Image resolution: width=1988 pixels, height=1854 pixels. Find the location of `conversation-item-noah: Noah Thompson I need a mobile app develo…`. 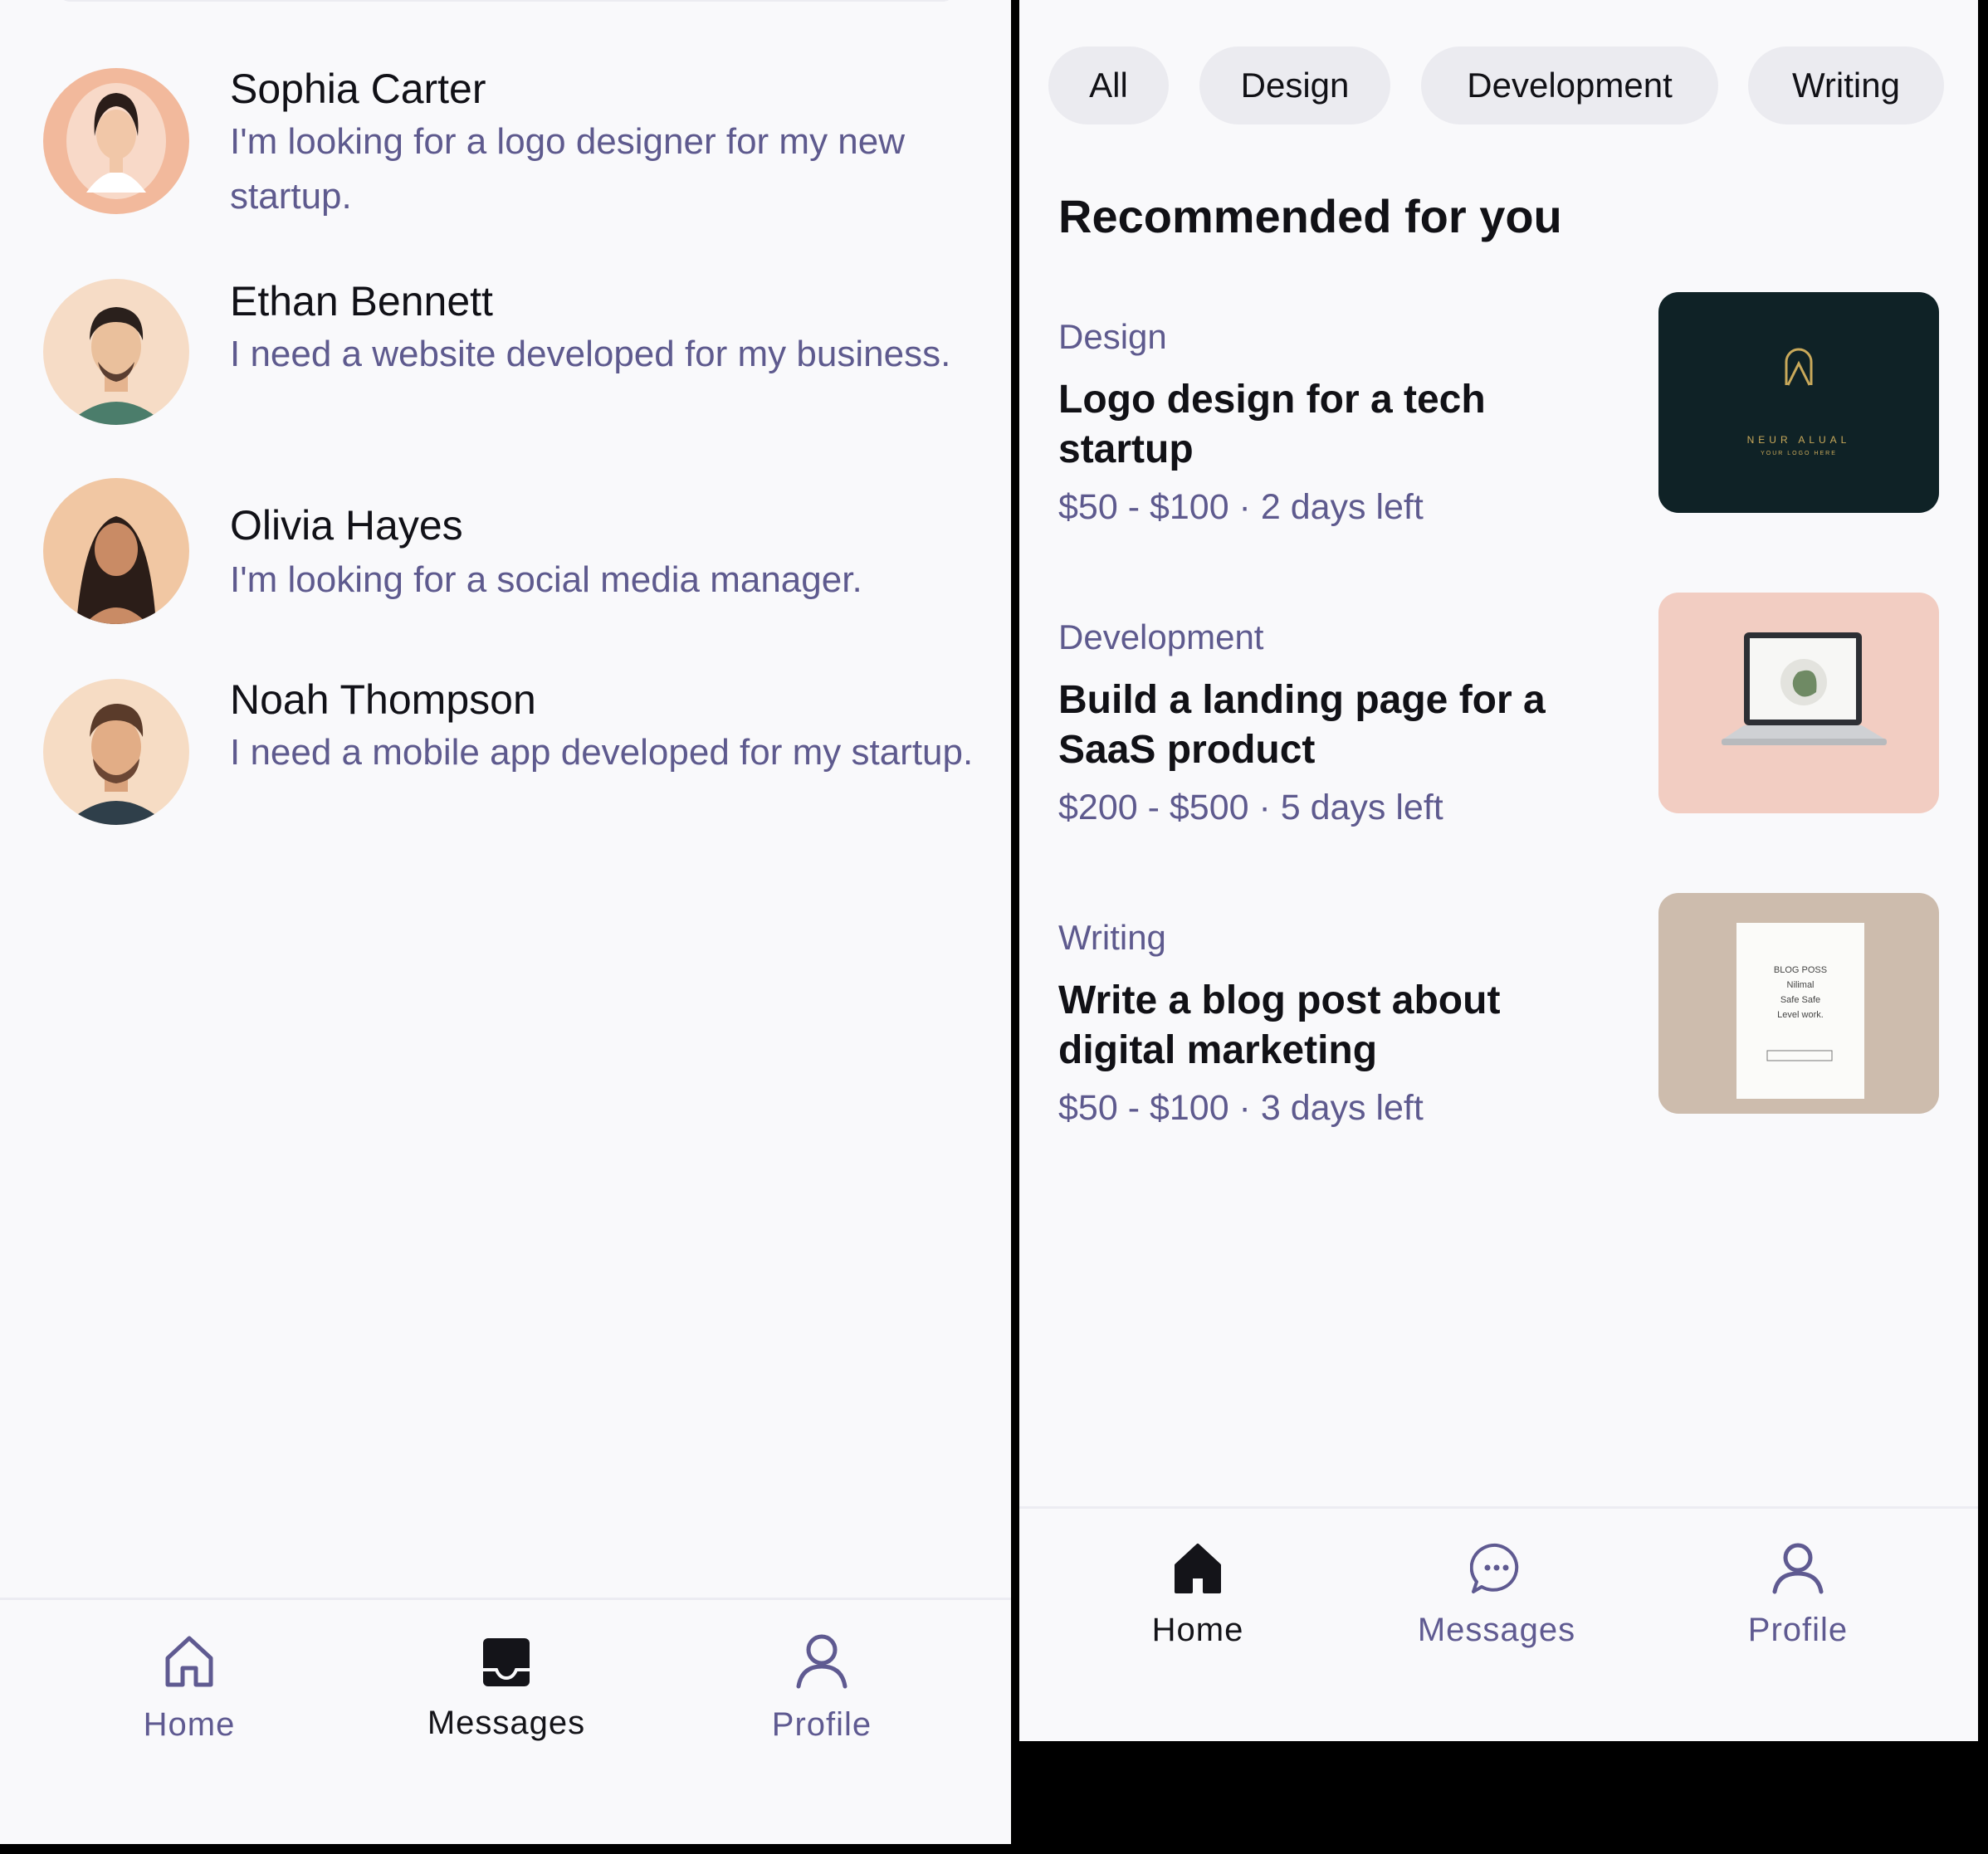

conversation-item-noah: Noah Thompson I need a mobile app develo… is located at coordinates (506, 764).